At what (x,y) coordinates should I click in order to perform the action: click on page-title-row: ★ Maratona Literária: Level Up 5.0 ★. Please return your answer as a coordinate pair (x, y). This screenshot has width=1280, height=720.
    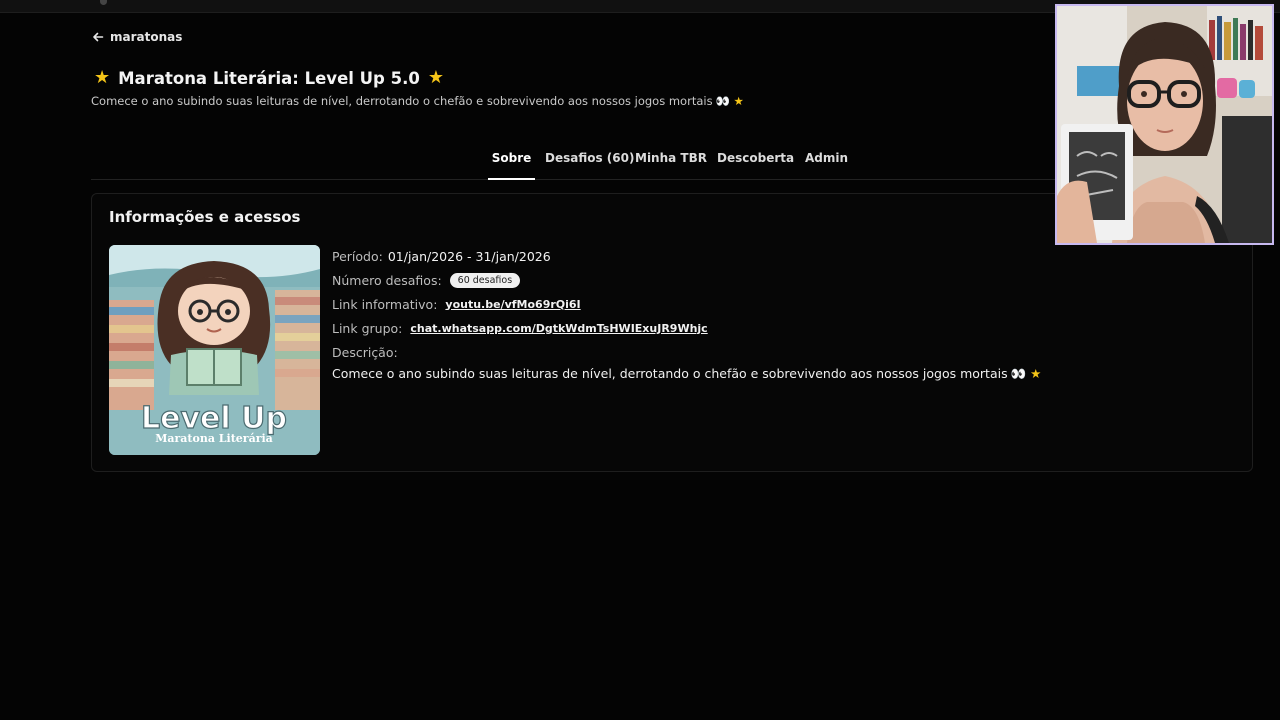
    Looking at the image, I should click on (269, 78).